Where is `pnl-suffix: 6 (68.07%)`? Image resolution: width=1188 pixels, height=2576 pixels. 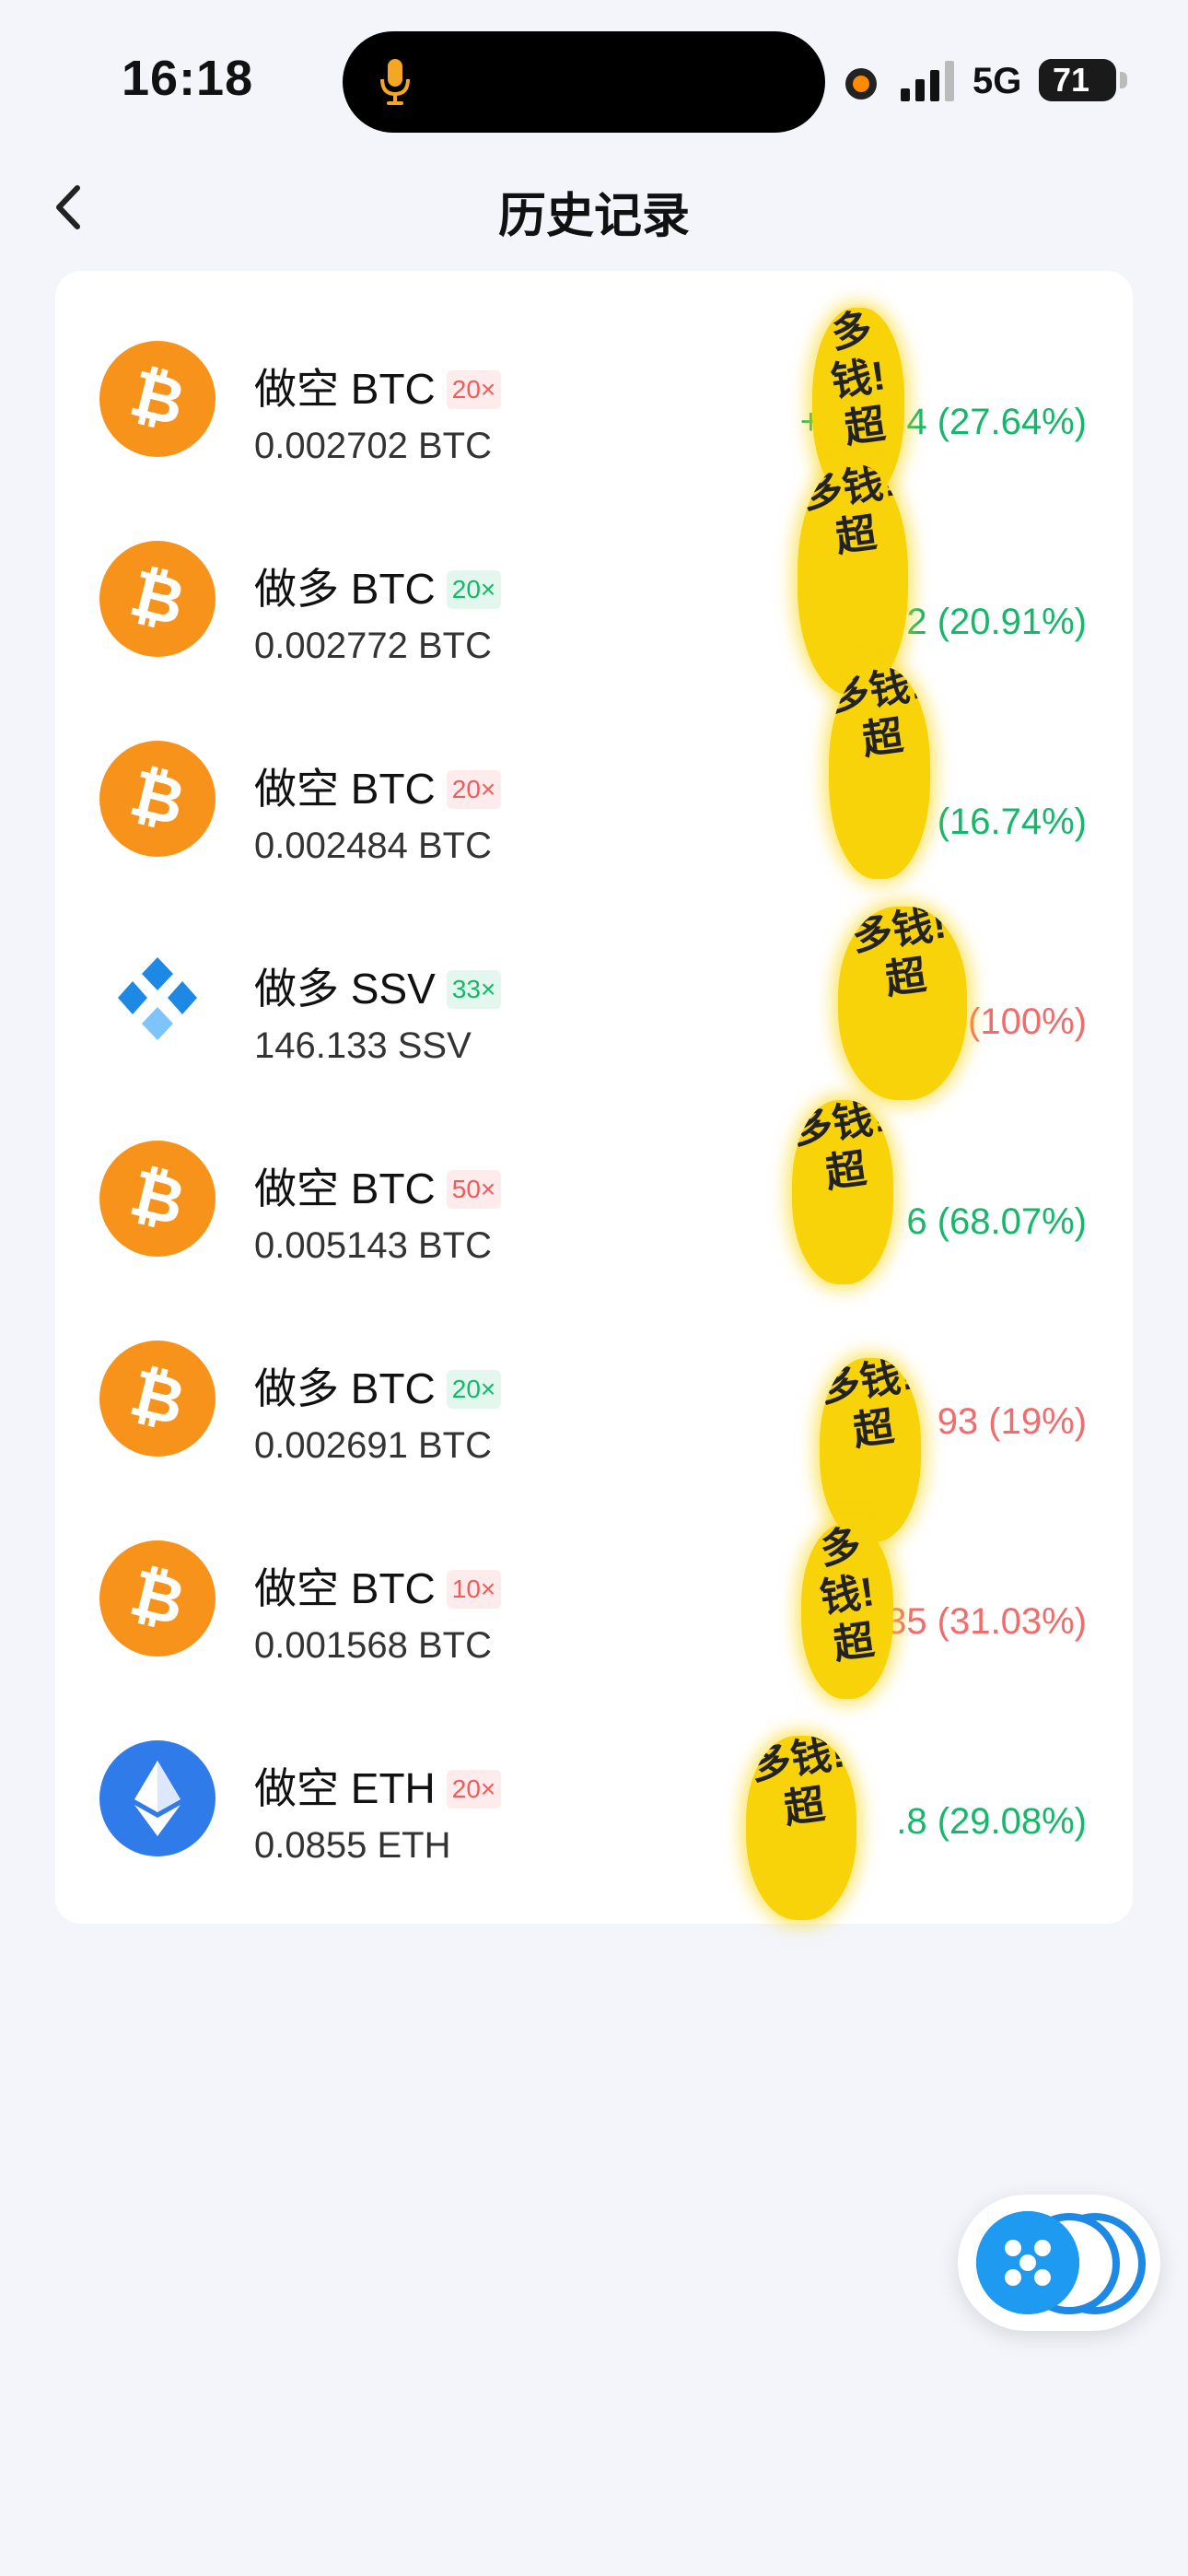
pnl-suffix: 6 (68.07%) is located at coordinates (996, 1221).